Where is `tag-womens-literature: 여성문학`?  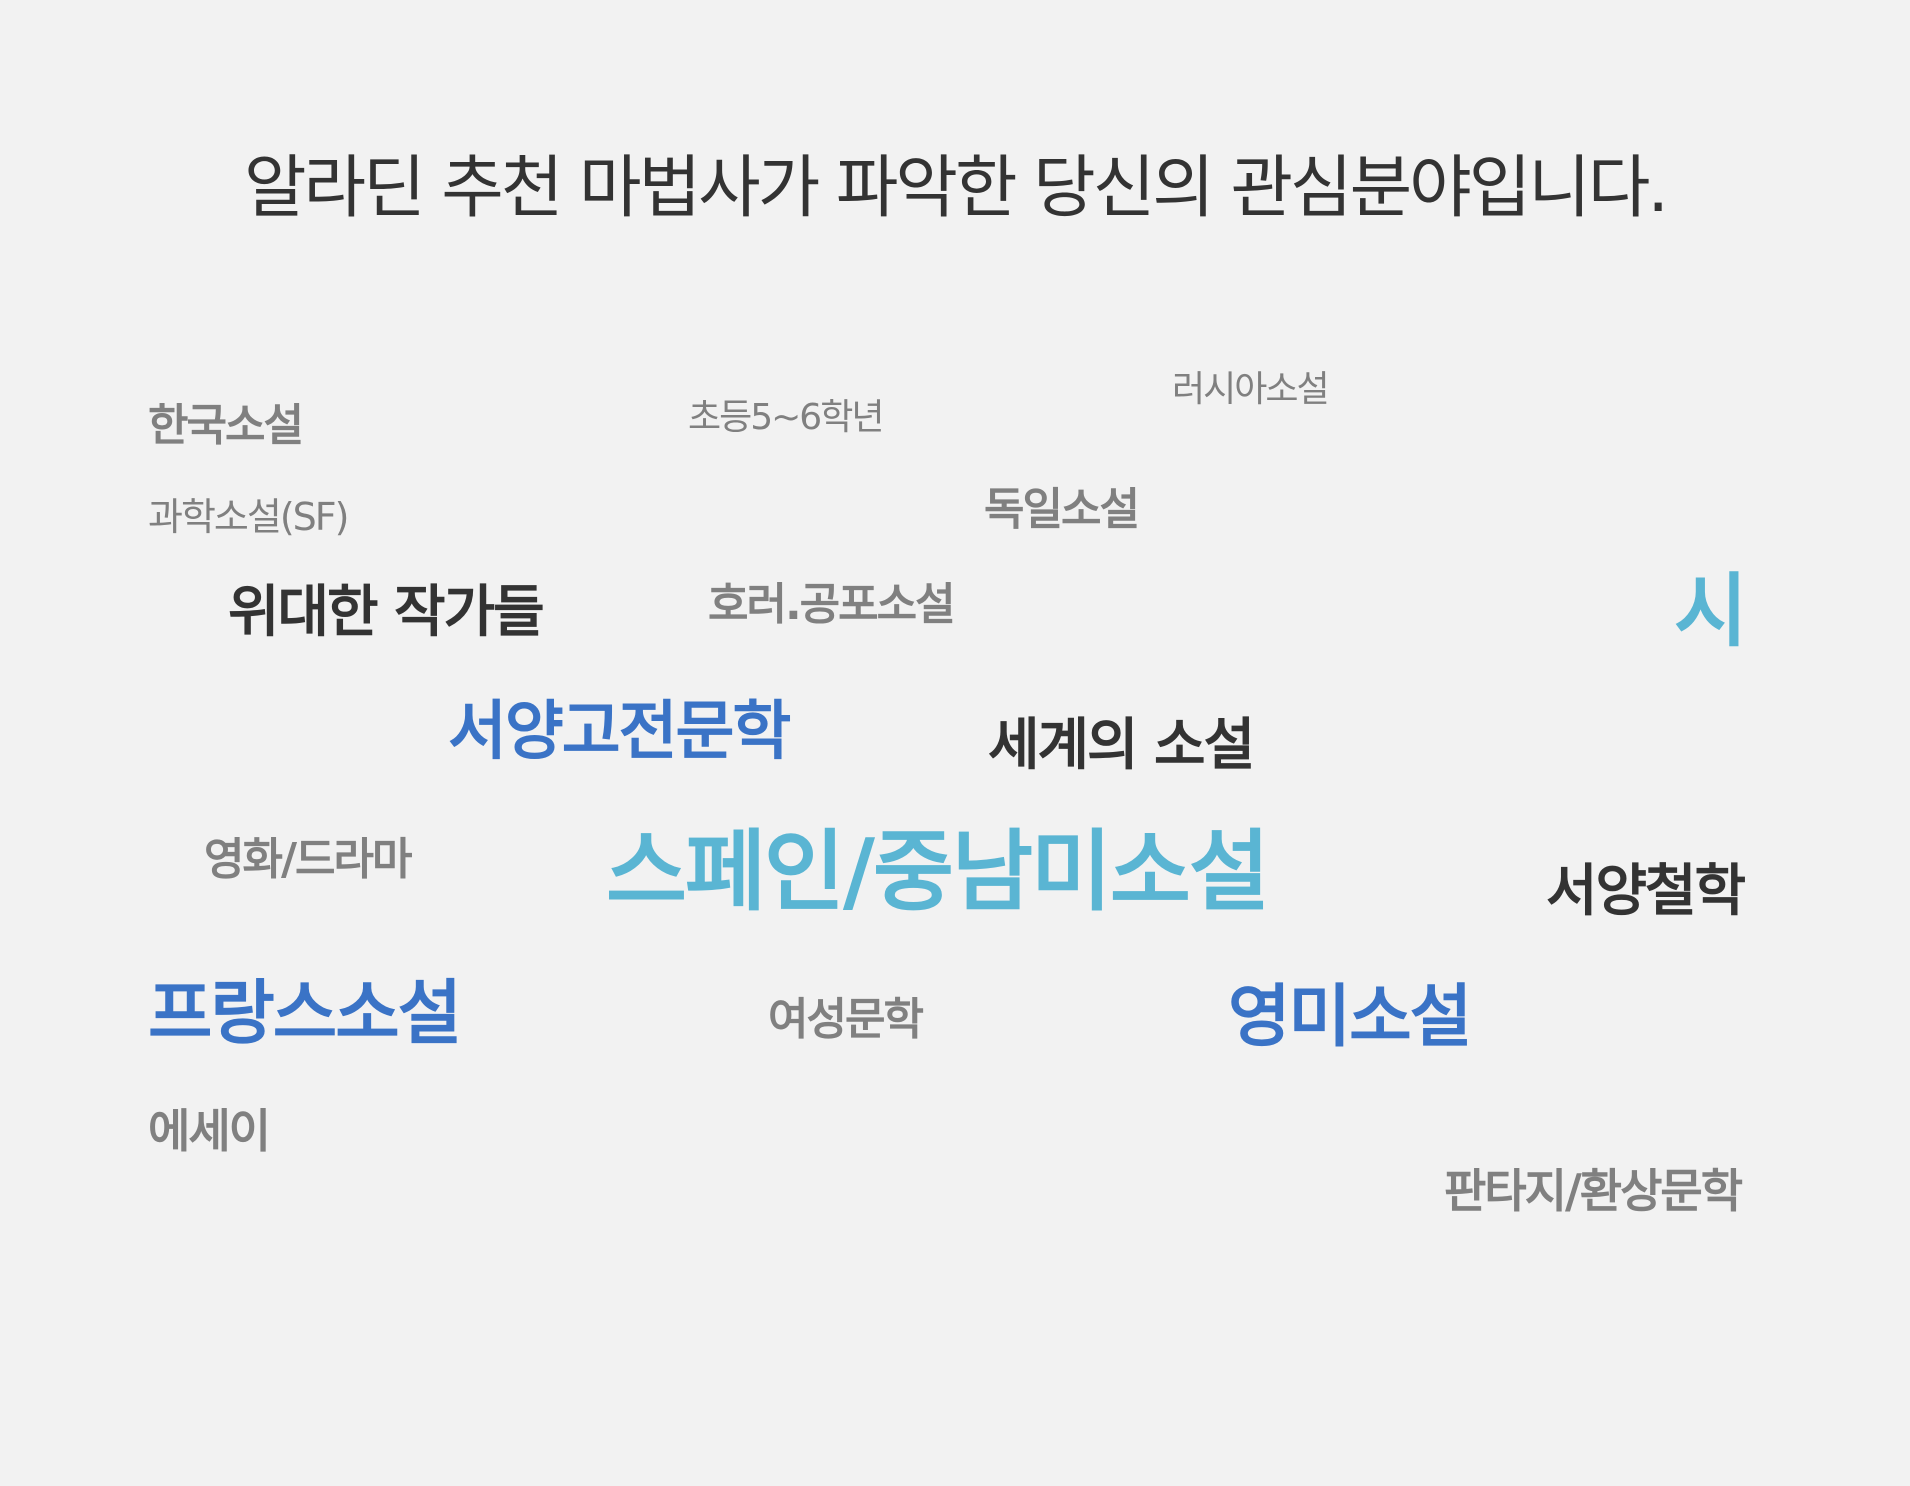 tag-womens-literature: 여성문학 is located at coordinates (846, 1020).